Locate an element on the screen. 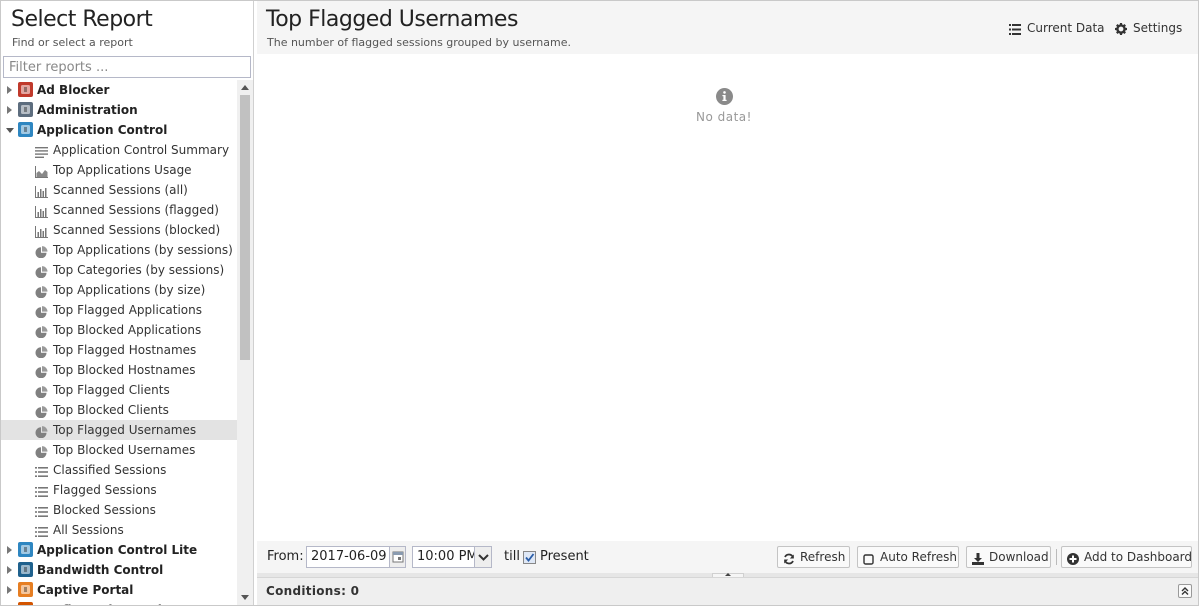  refresh-button: Refresh is located at coordinates (813, 557).